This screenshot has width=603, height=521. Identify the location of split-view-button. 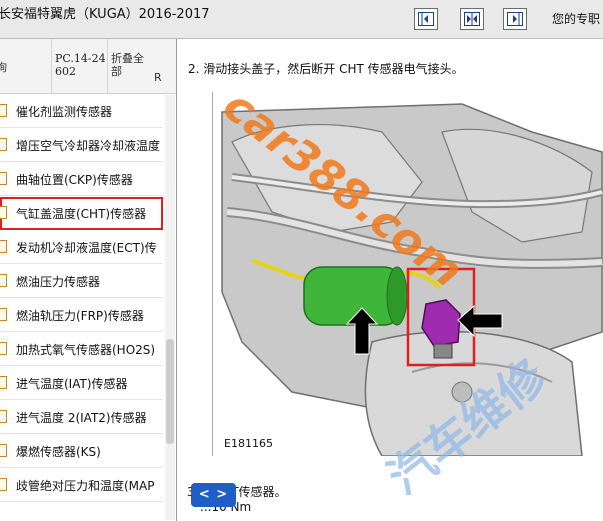
(472, 19).